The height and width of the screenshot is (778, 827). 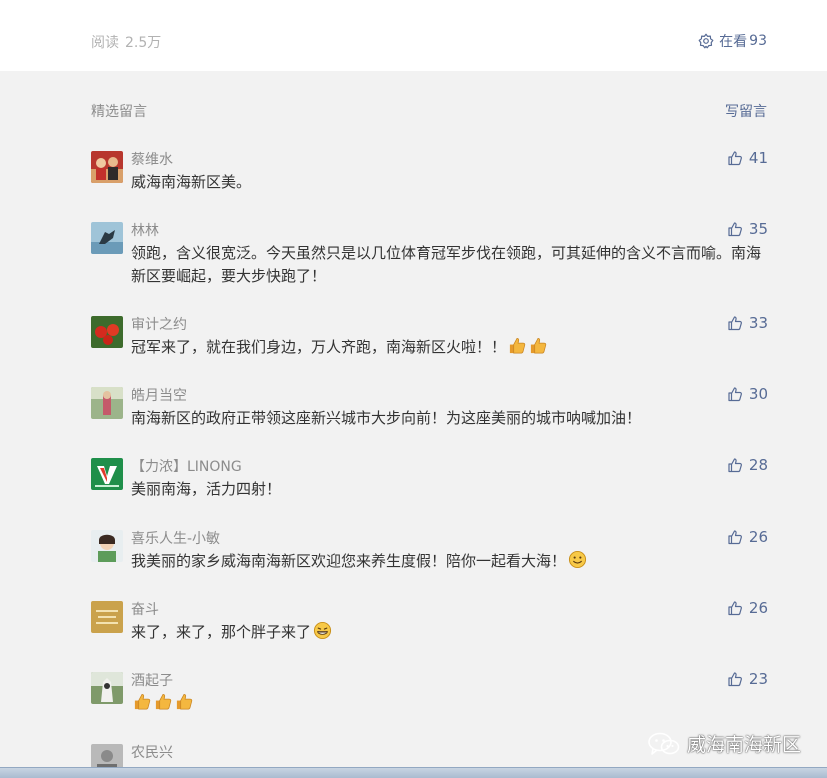 What do you see at coordinates (152, 160) in the screenshot?
I see `comment-nickname: 蔡维水` at bounding box center [152, 160].